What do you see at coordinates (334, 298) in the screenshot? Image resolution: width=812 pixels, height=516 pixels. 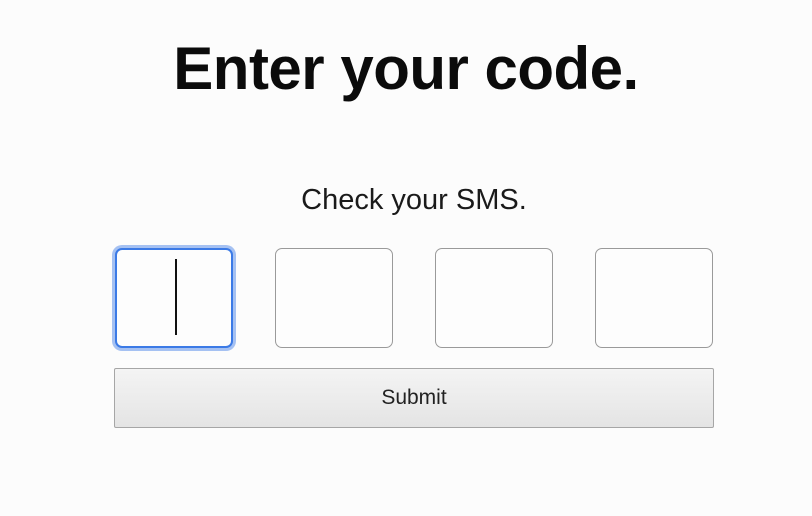 I see `code-digit-2-input` at bounding box center [334, 298].